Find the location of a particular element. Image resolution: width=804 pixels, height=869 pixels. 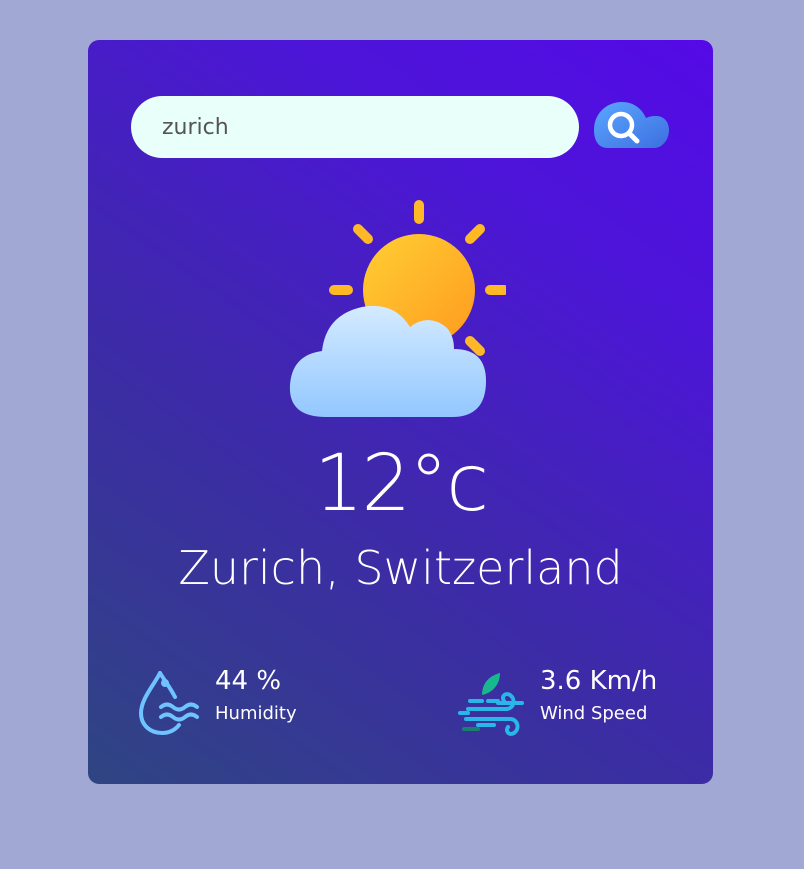

search-bar is located at coordinates (401, 127).